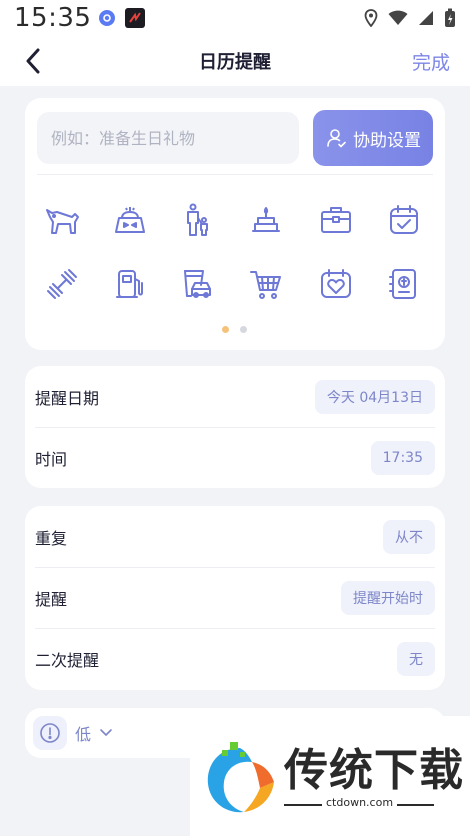 Image resolution: width=470 pixels, height=836 pixels. Describe the element at coordinates (402, 457) in the screenshot. I see `reminder-time-value: 17:35` at that location.